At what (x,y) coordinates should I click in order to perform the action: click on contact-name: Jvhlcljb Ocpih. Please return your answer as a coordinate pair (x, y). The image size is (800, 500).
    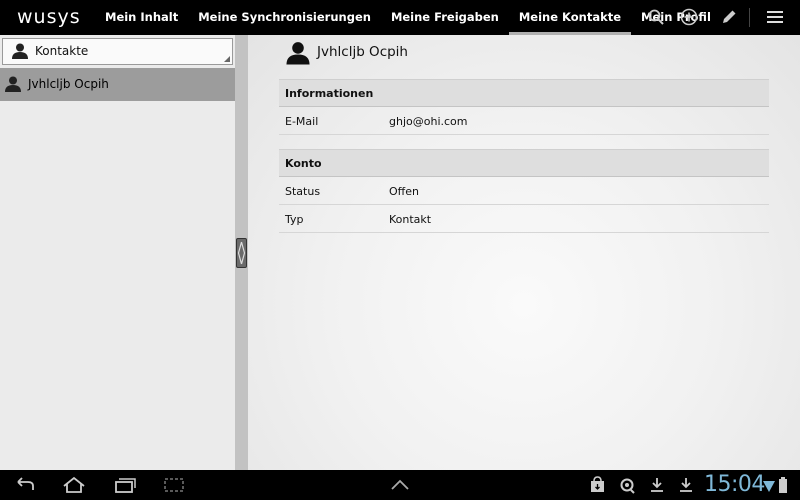
    Looking at the image, I should click on (68, 84).